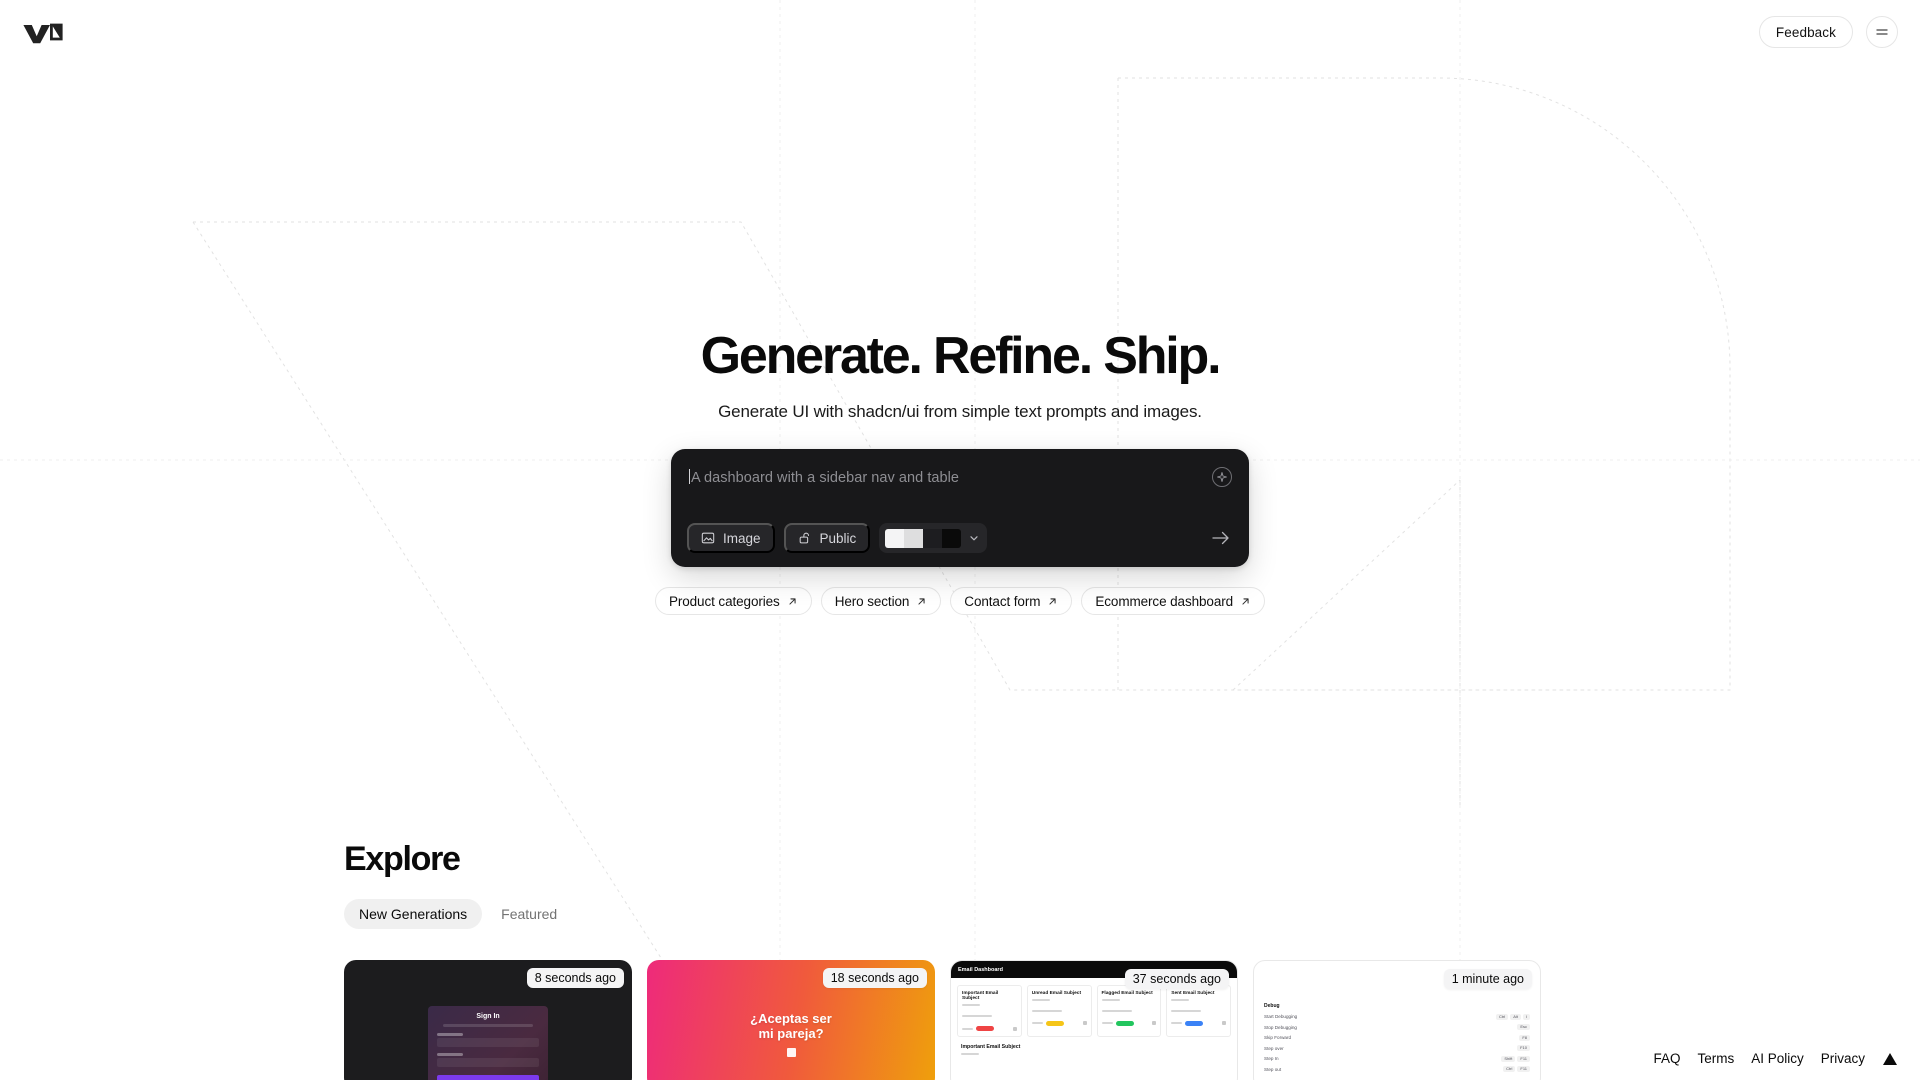 This screenshot has width=1920, height=1080. I want to click on submit-prompt-button, so click(1221, 538).